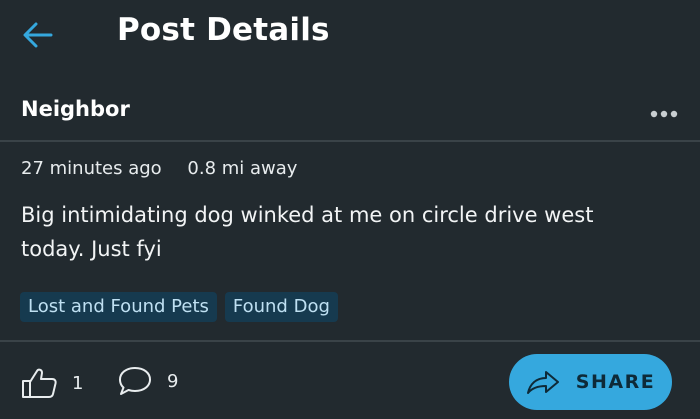  Describe the element at coordinates (118, 307) in the screenshot. I see `tag-lost-and-found-pets: Lost and Found Pets` at that location.